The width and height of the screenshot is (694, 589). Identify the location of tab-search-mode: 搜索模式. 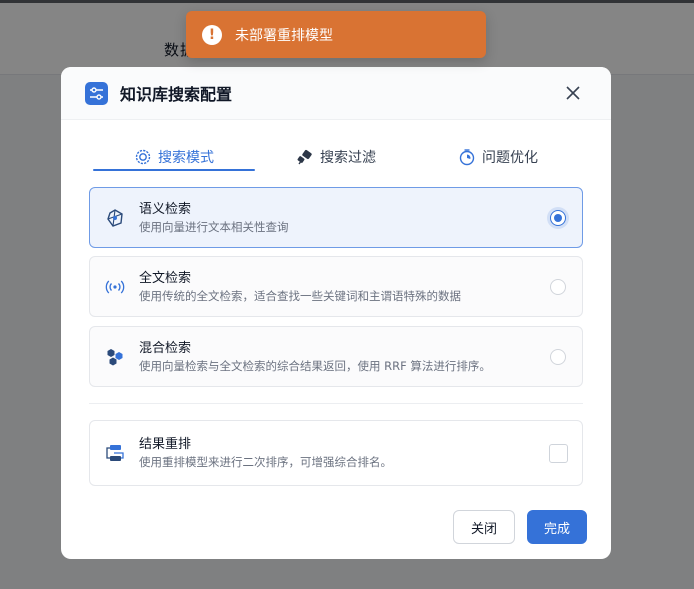
(174, 157).